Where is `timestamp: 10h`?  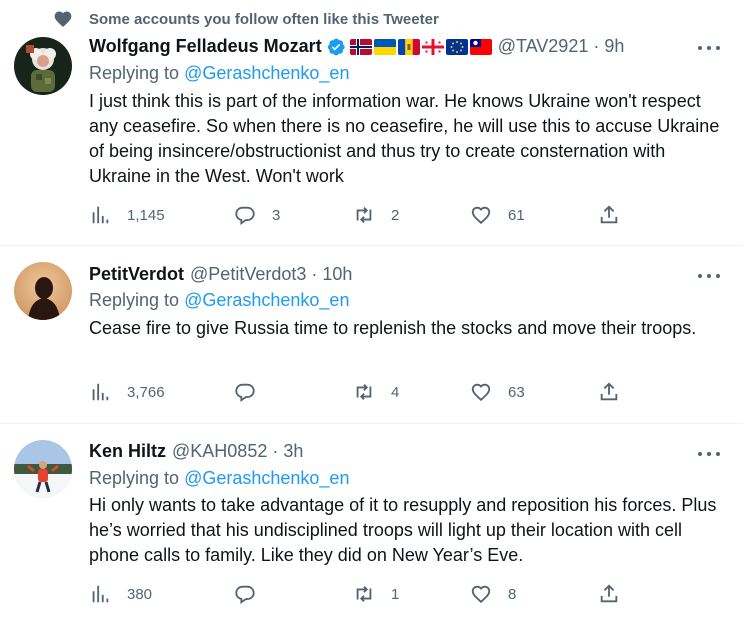 timestamp: 10h is located at coordinates (337, 274).